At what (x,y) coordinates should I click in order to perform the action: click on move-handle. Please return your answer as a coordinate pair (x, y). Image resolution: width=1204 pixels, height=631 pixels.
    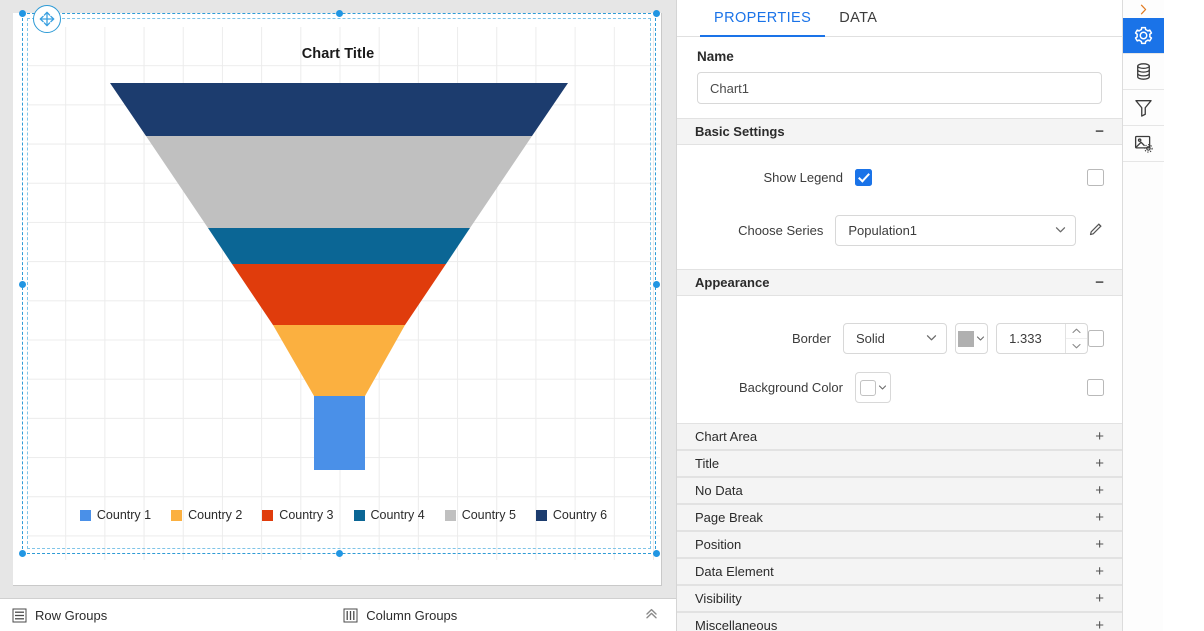
    Looking at the image, I should click on (47, 19).